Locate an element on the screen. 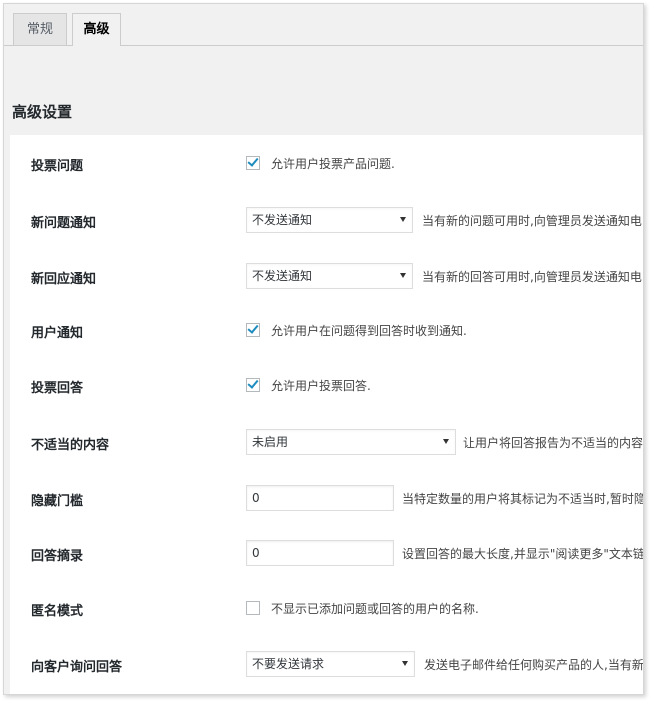 This screenshot has height=701, width=650. new-answer-notify-selected: 不发送通知 is located at coordinates (282, 276).